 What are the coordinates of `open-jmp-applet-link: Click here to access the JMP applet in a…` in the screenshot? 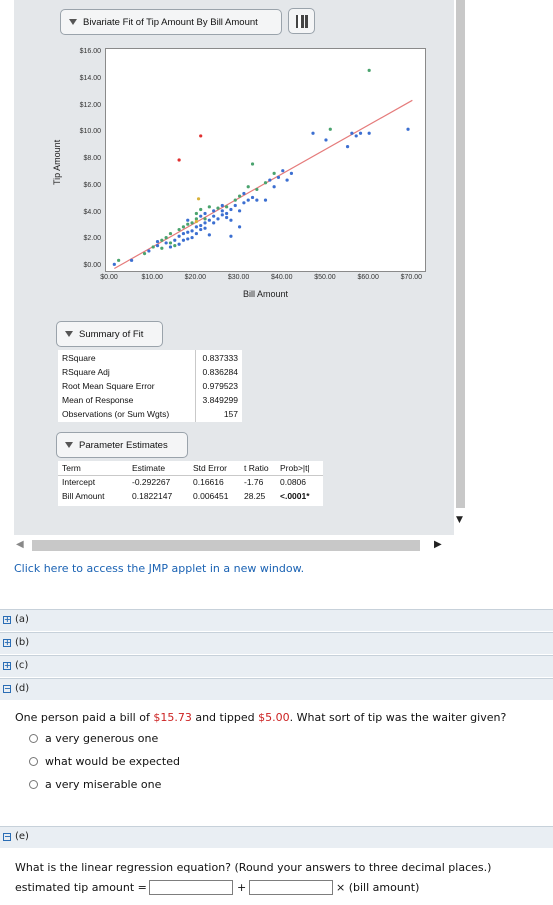 It's located at (159, 568).